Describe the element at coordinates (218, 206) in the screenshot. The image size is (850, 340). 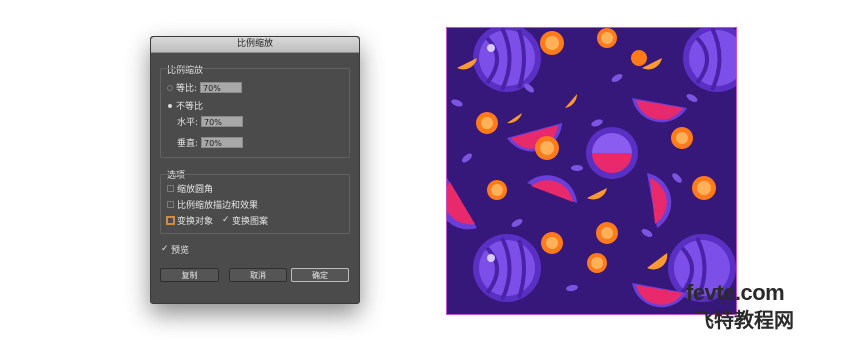
I see `scale-strokes-label: 比例缩放描边和效果` at that location.